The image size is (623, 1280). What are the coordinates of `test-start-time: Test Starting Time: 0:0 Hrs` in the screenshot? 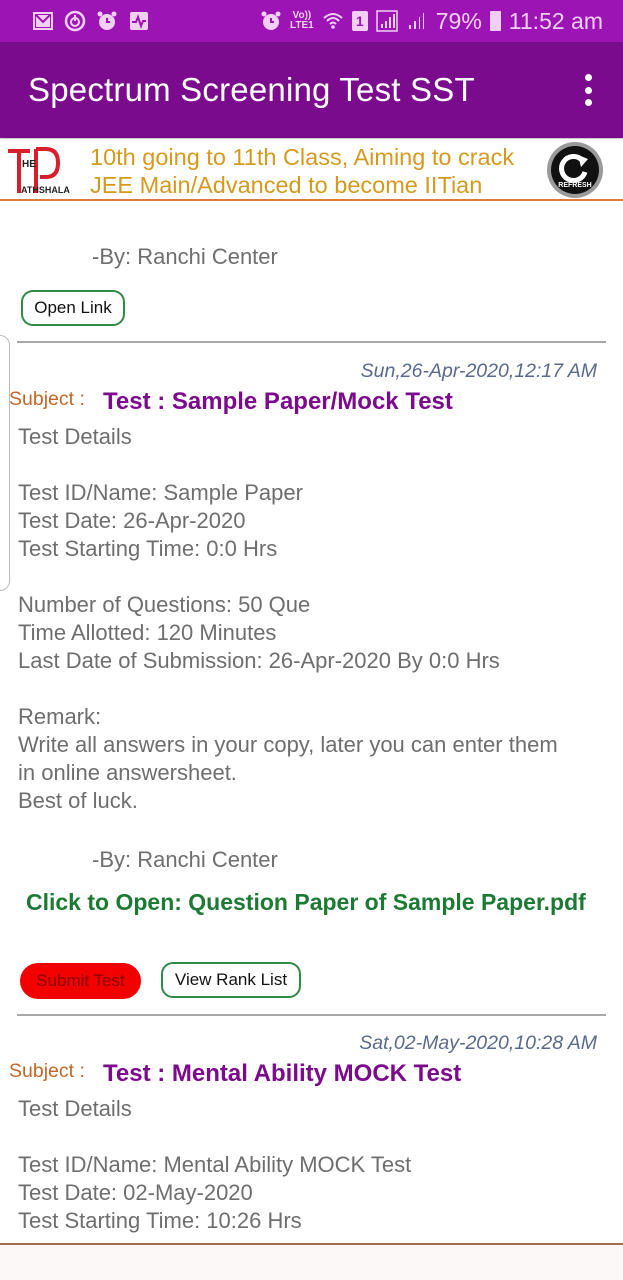 It's located at (148, 548).